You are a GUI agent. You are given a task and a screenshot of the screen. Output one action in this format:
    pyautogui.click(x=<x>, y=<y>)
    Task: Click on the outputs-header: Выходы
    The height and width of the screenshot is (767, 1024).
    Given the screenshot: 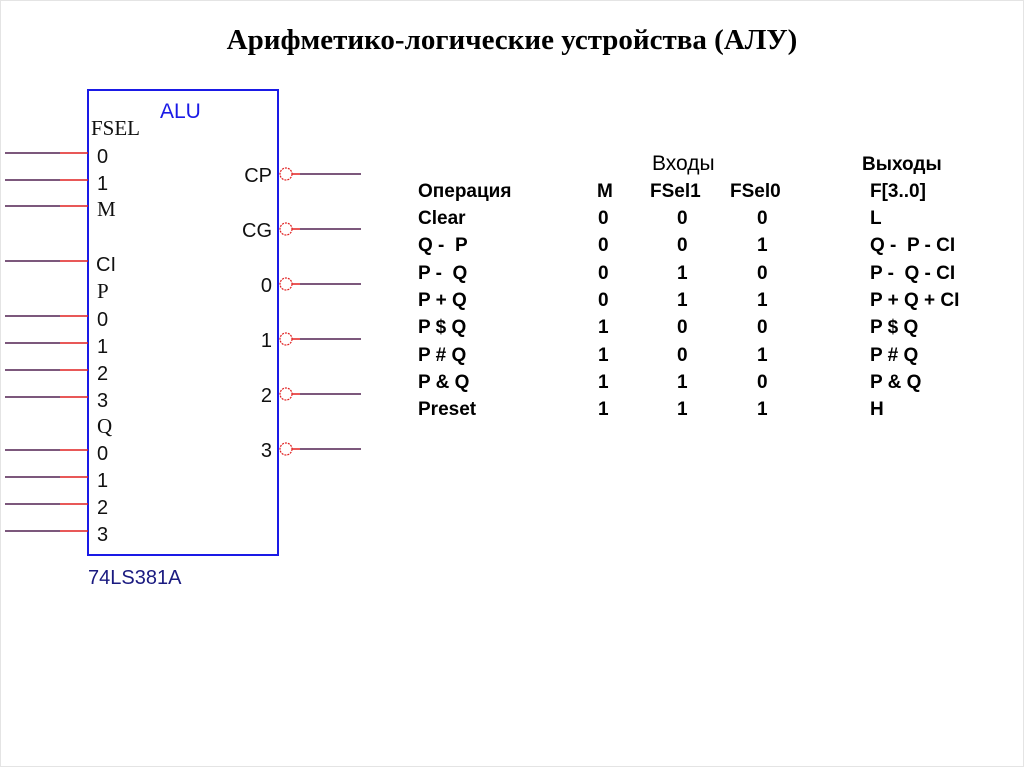 What is the action you would take?
    pyautogui.click(x=902, y=164)
    